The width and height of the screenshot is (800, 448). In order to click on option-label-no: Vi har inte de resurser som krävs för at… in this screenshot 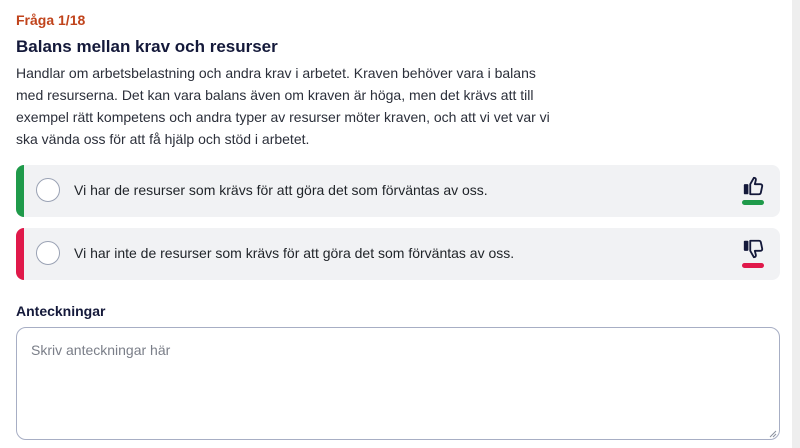, I will do `click(294, 253)`.